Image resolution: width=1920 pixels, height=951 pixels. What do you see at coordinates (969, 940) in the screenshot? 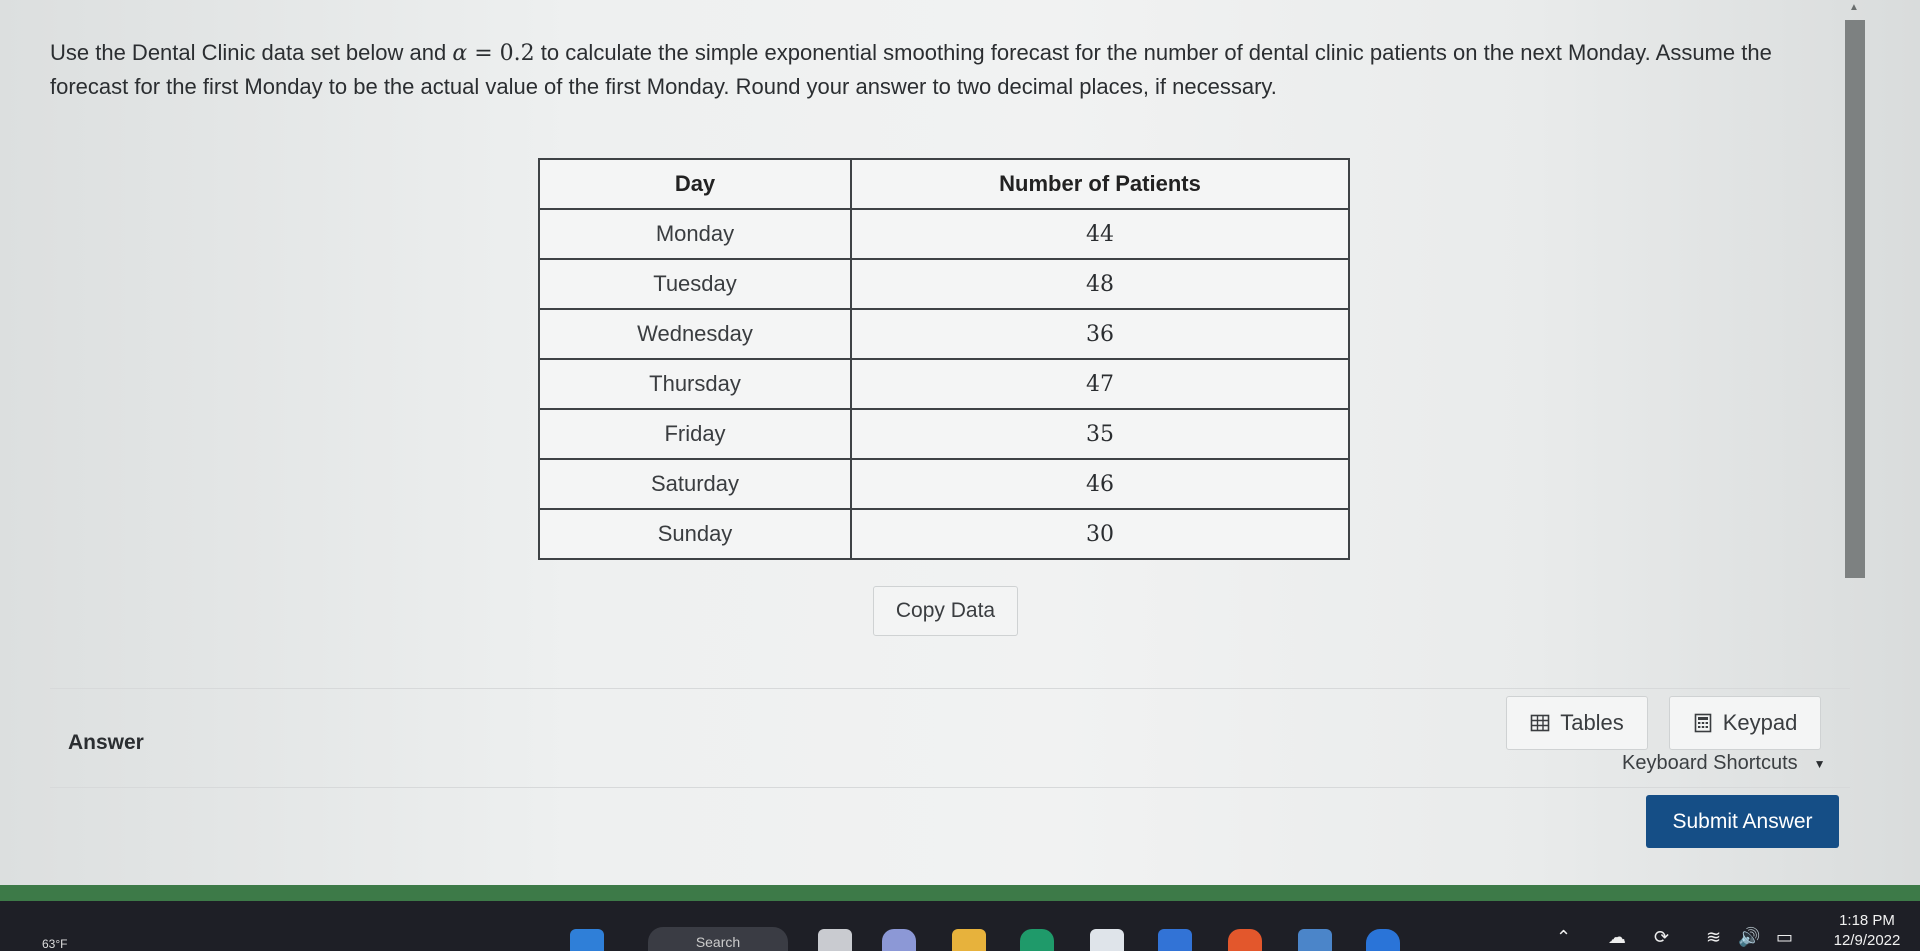
I see `file-explorer-icon` at bounding box center [969, 940].